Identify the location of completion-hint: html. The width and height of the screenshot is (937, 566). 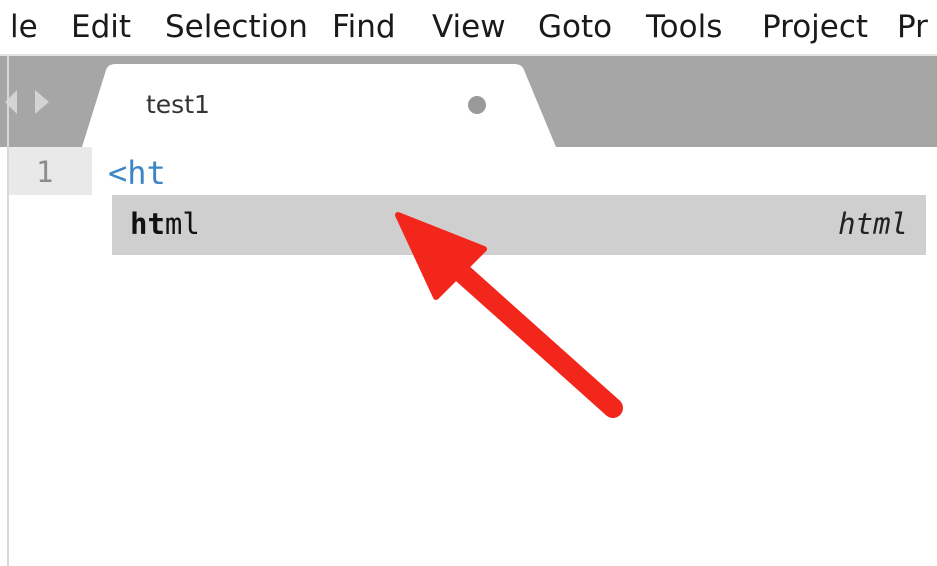
(873, 224).